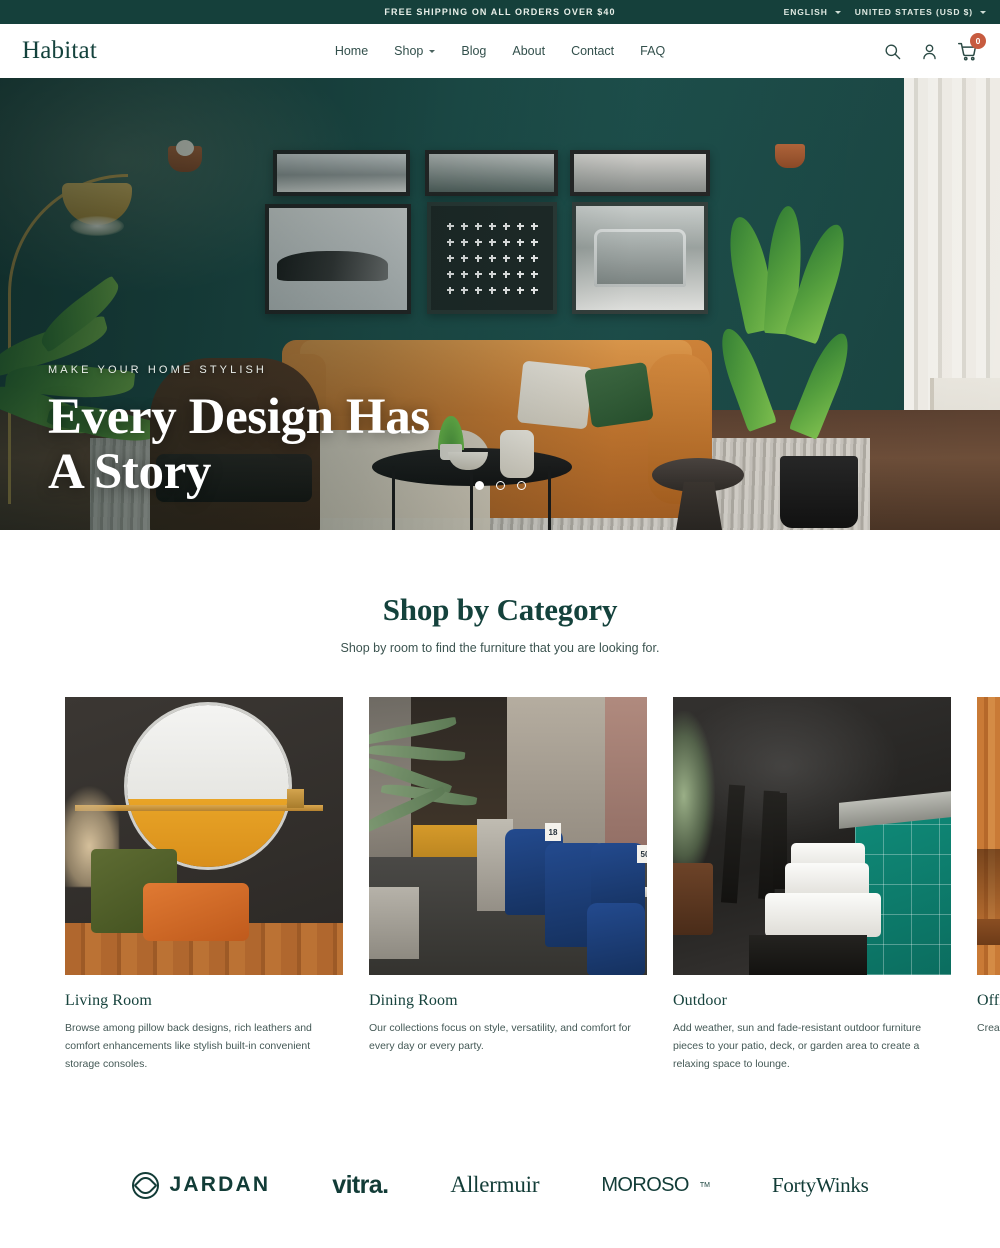 The image size is (1000, 1248). I want to click on currency-selector: UNITED STATES (USD $), so click(920, 12).